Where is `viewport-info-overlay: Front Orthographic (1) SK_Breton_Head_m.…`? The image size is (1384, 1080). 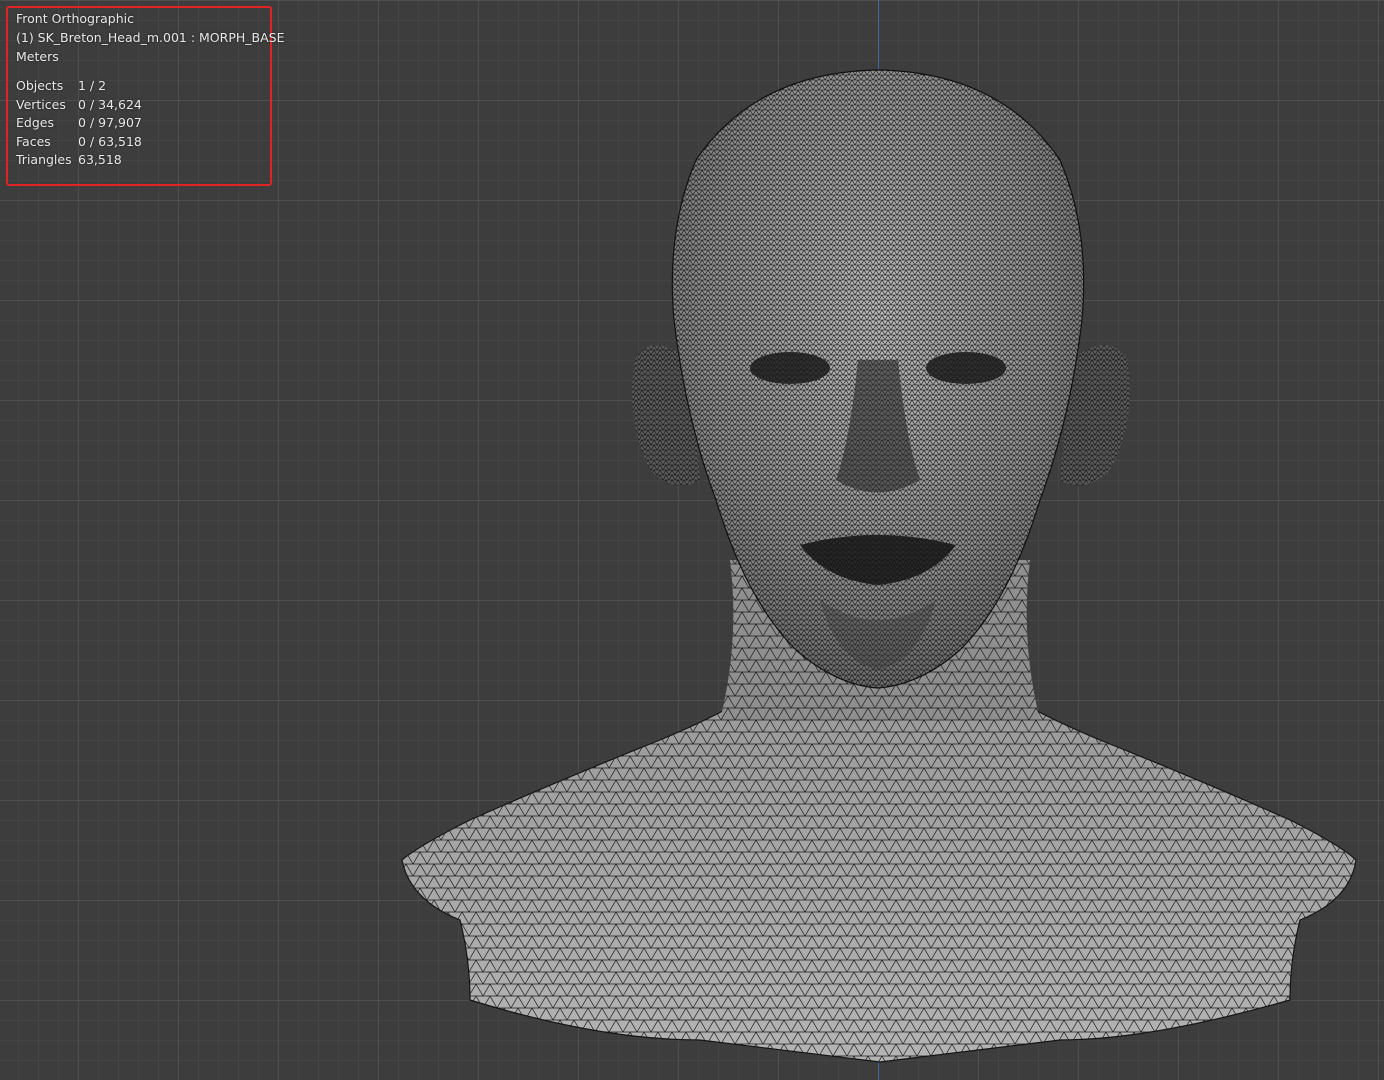 viewport-info-overlay: Front Orthographic (1) SK_Breton_Head_m.… is located at coordinates (145, 96).